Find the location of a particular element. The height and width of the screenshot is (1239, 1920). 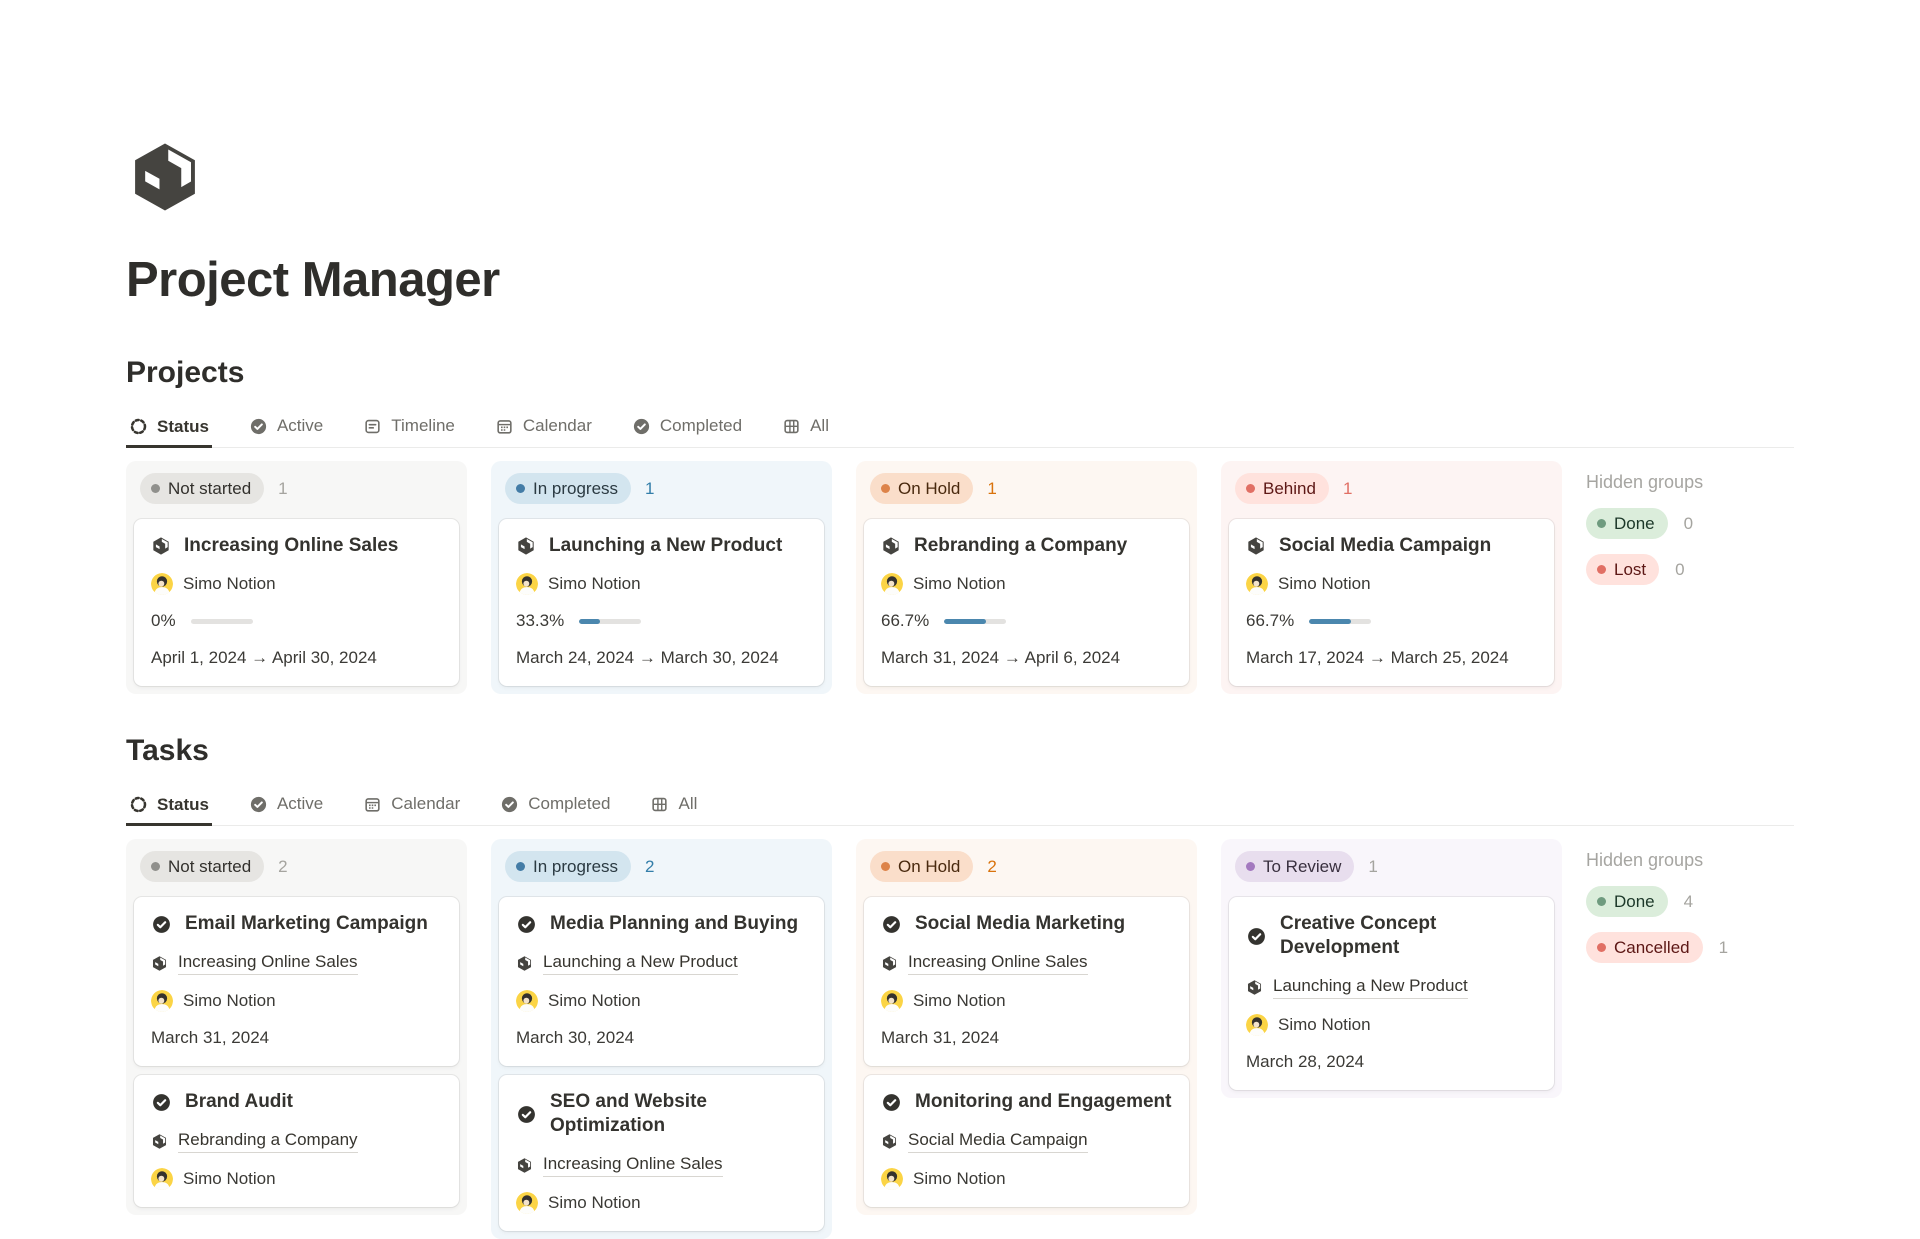

tab-label: Active is located at coordinates (300, 803).